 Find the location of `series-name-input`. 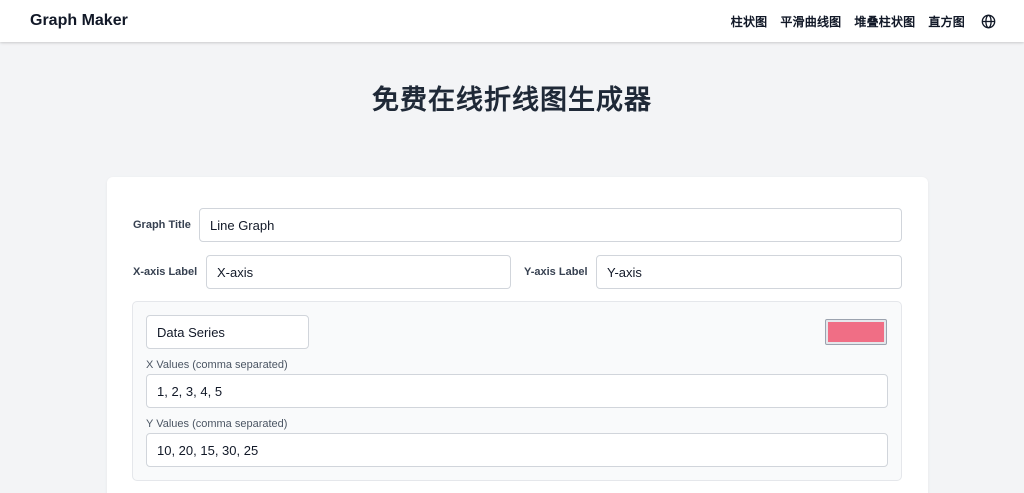

series-name-input is located at coordinates (227, 332).